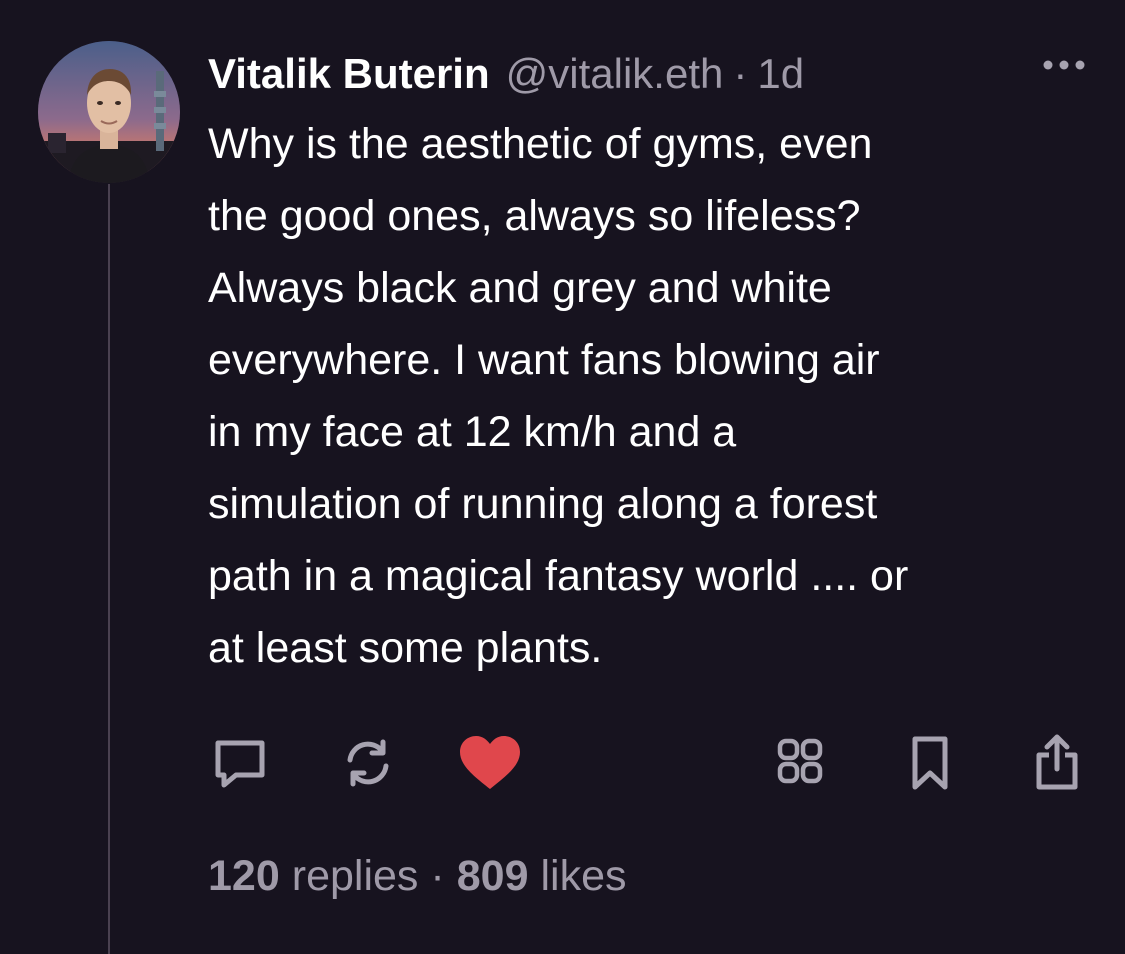 The image size is (1125, 954). I want to click on more-options-button, so click(1064, 65).